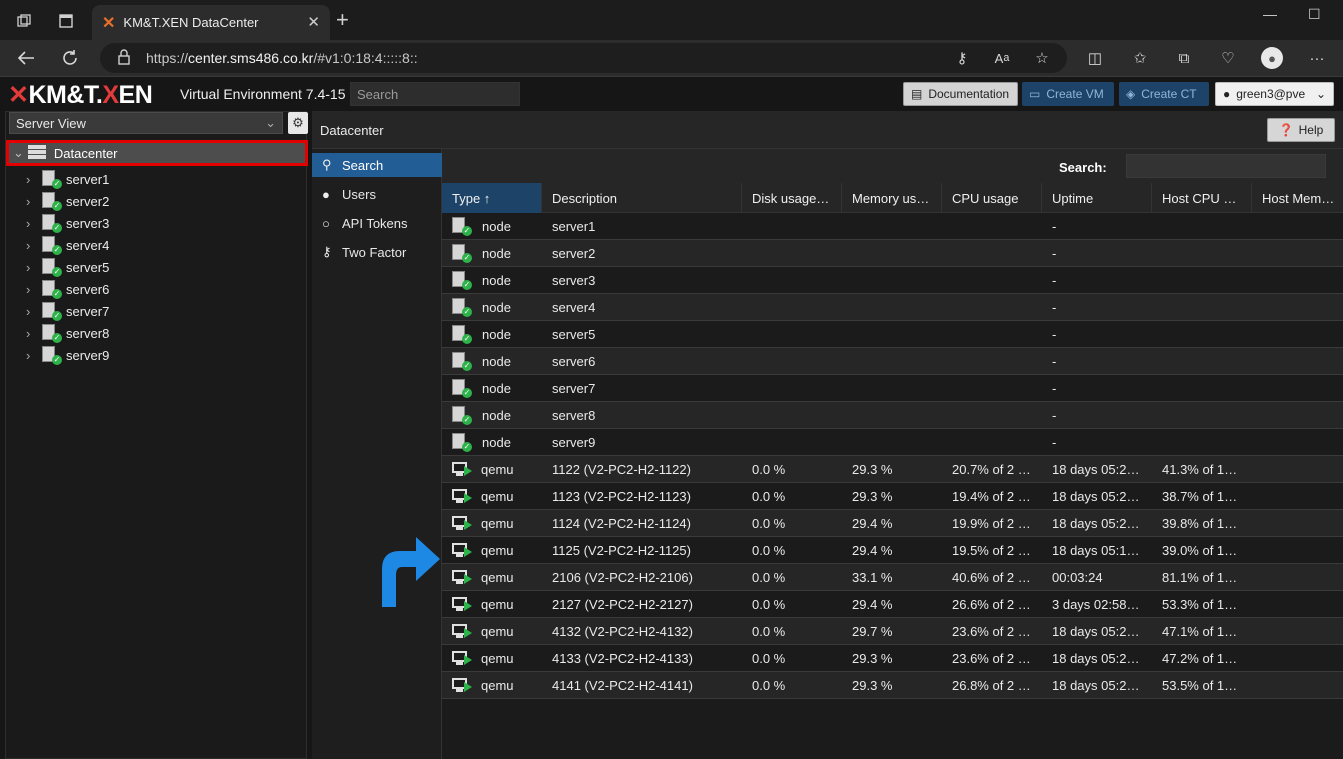 This screenshot has height=759, width=1343. I want to click on tree-item-server: › ✓ server5, so click(67, 267).